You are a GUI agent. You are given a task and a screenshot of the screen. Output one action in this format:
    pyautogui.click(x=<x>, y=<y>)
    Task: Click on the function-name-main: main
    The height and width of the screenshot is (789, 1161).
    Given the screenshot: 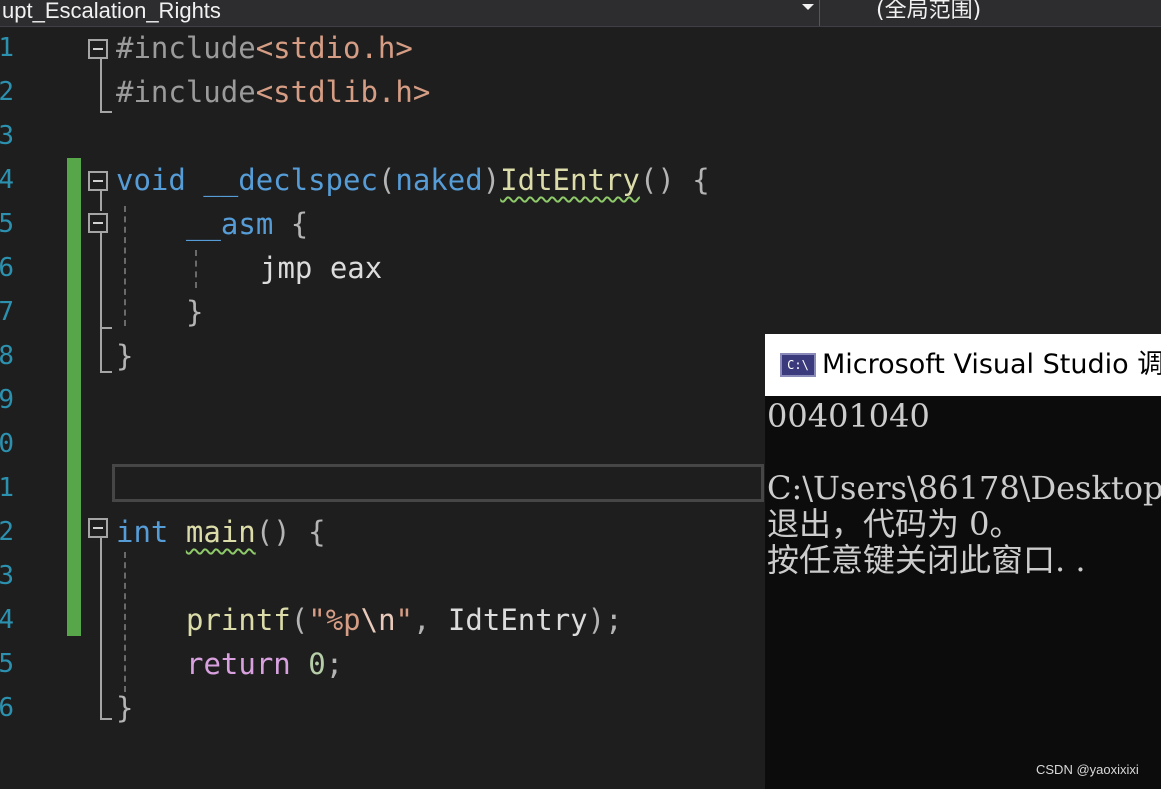 What is the action you would take?
    pyautogui.click(x=220, y=532)
    